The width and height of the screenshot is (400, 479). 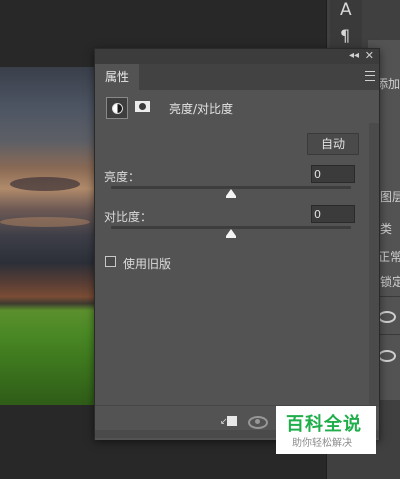 I want to click on brightness-input: 0, so click(x=333, y=174).